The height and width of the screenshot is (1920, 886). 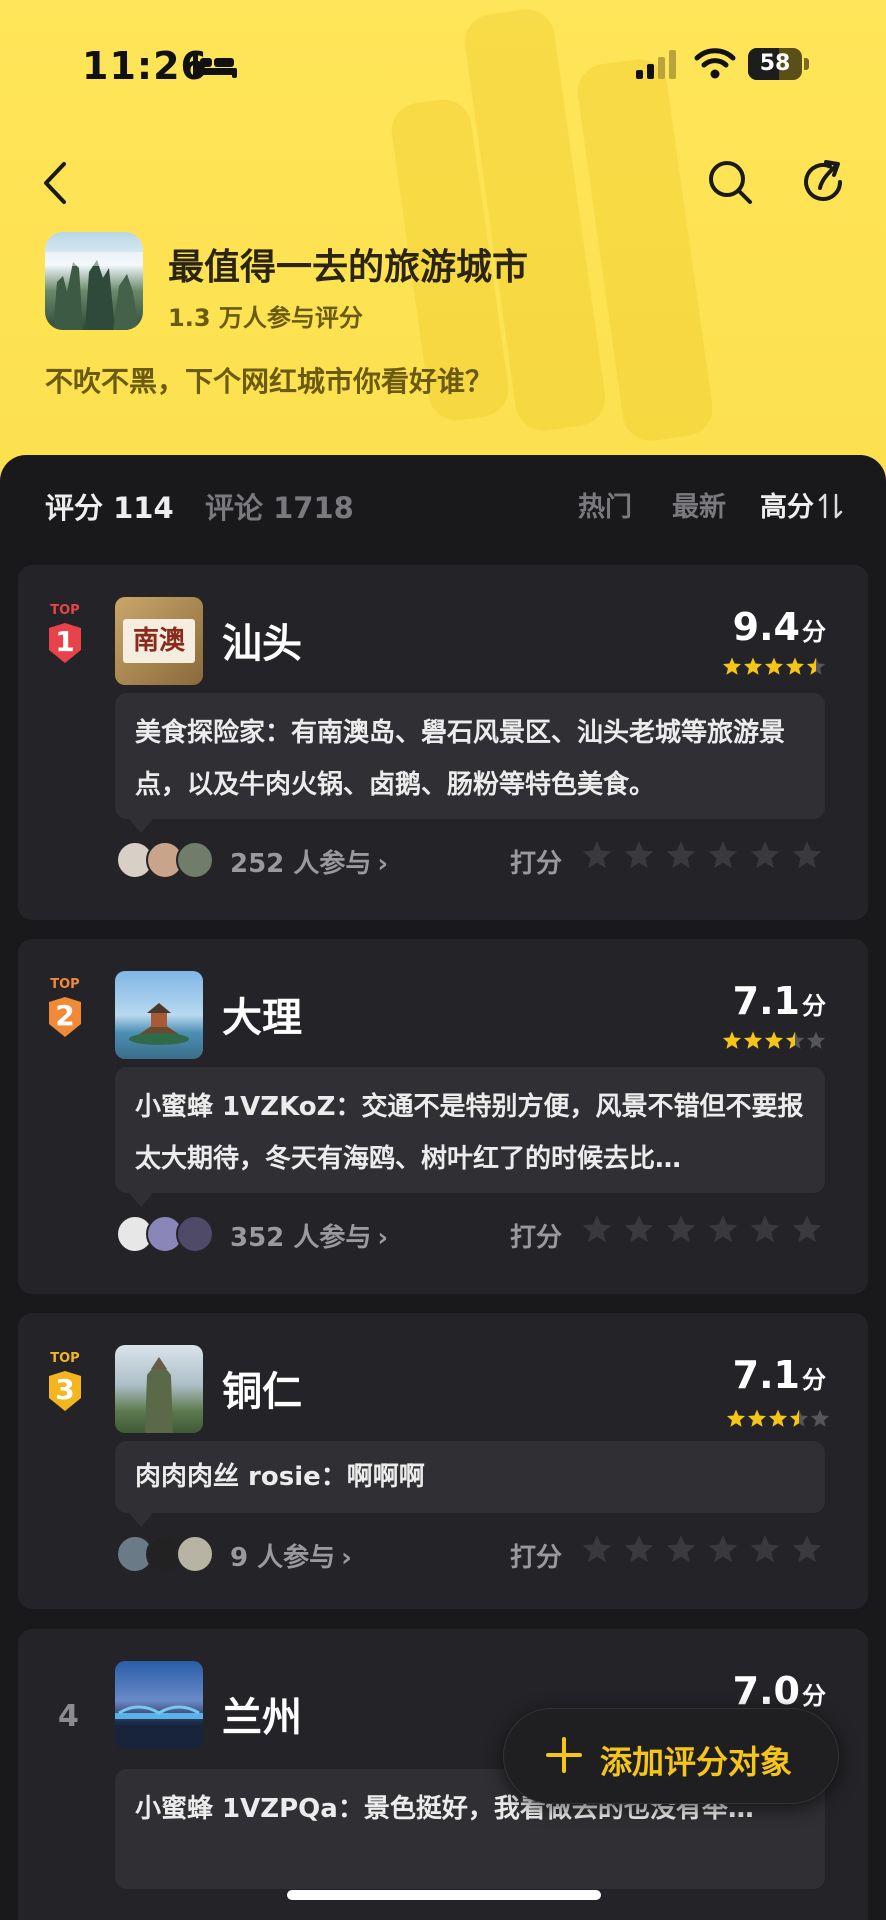 I want to click on city-image-sign: 南澳, so click(x=159, y=641).